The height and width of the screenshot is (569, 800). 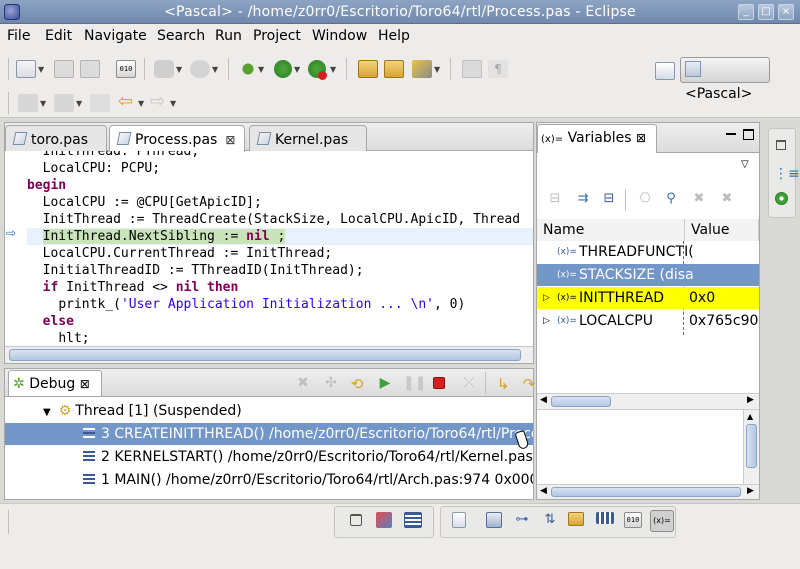 I want to click on show-whitespace-icon: ¶, so click(x=498, y=69).